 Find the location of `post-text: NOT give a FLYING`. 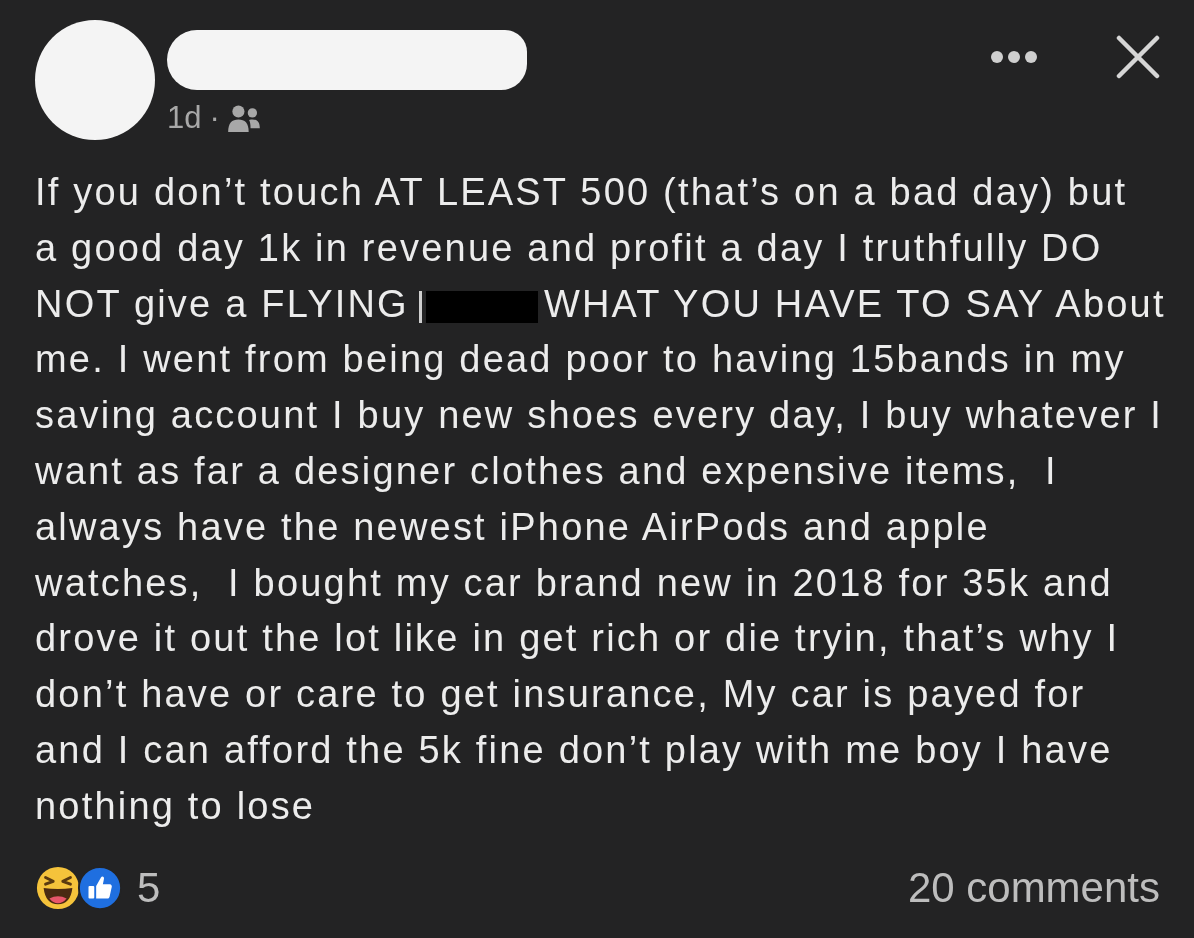

post-text: NOT give a FLYING is located at coordinates (222, 303).